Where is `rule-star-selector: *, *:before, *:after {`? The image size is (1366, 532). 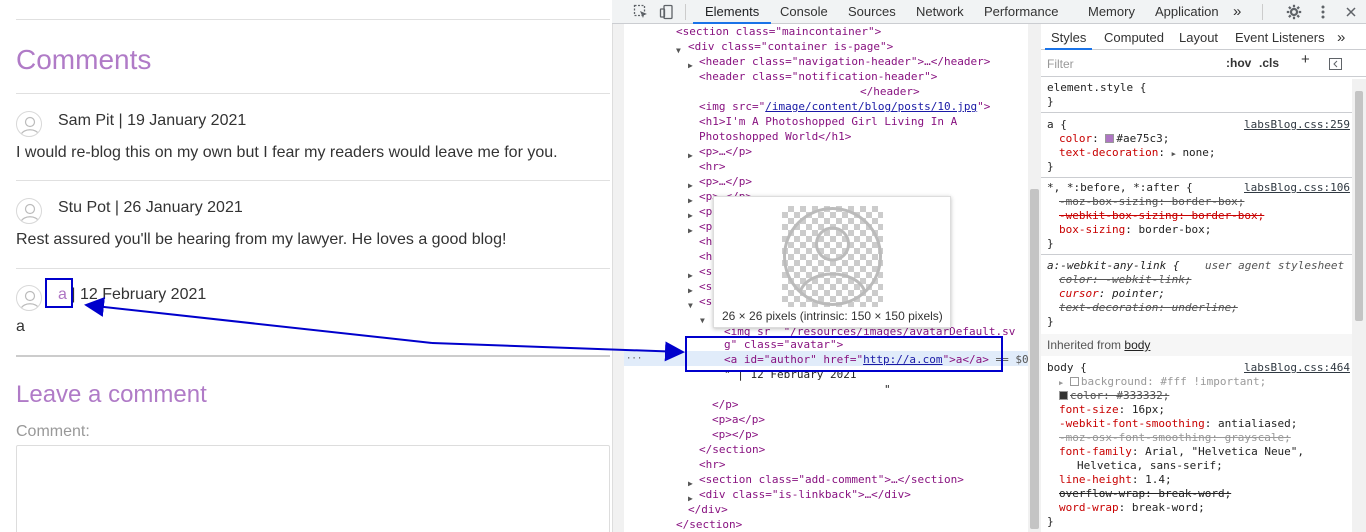 rule-star-selector: *, *:before, *:after { is located at coordinates (1120, 188).